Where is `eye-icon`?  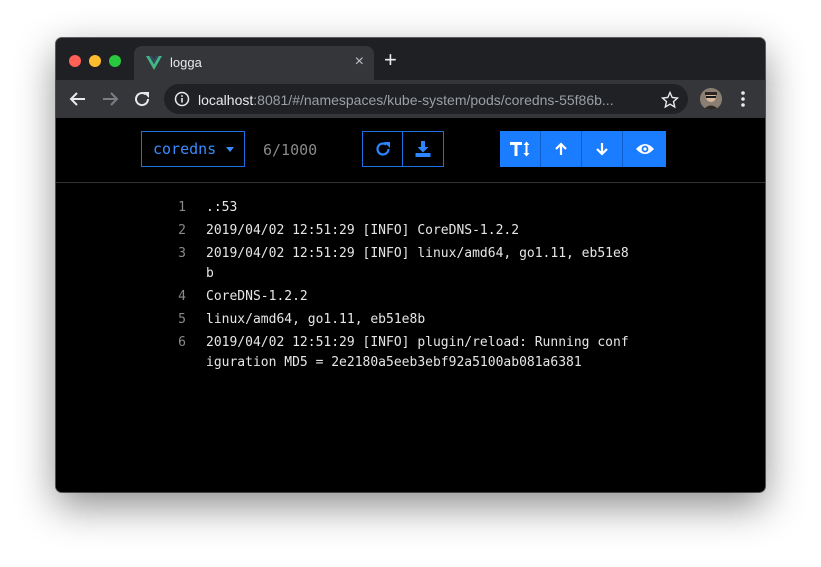 eye-icon is located at coordinates (644, 149).